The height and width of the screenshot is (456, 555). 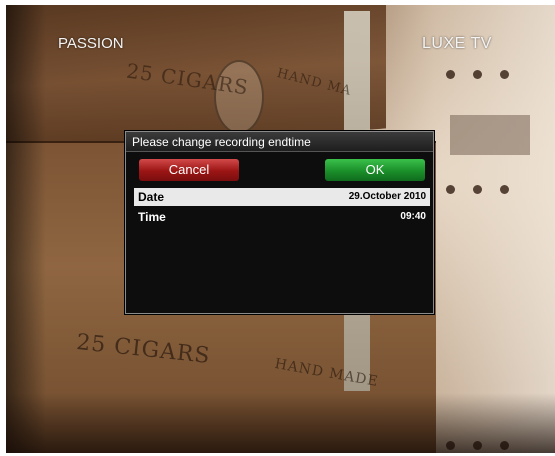 What do you see at coordinates (151, 197) in the screenshot?
I see `date-label: Date` at bounding box center [151, 197].